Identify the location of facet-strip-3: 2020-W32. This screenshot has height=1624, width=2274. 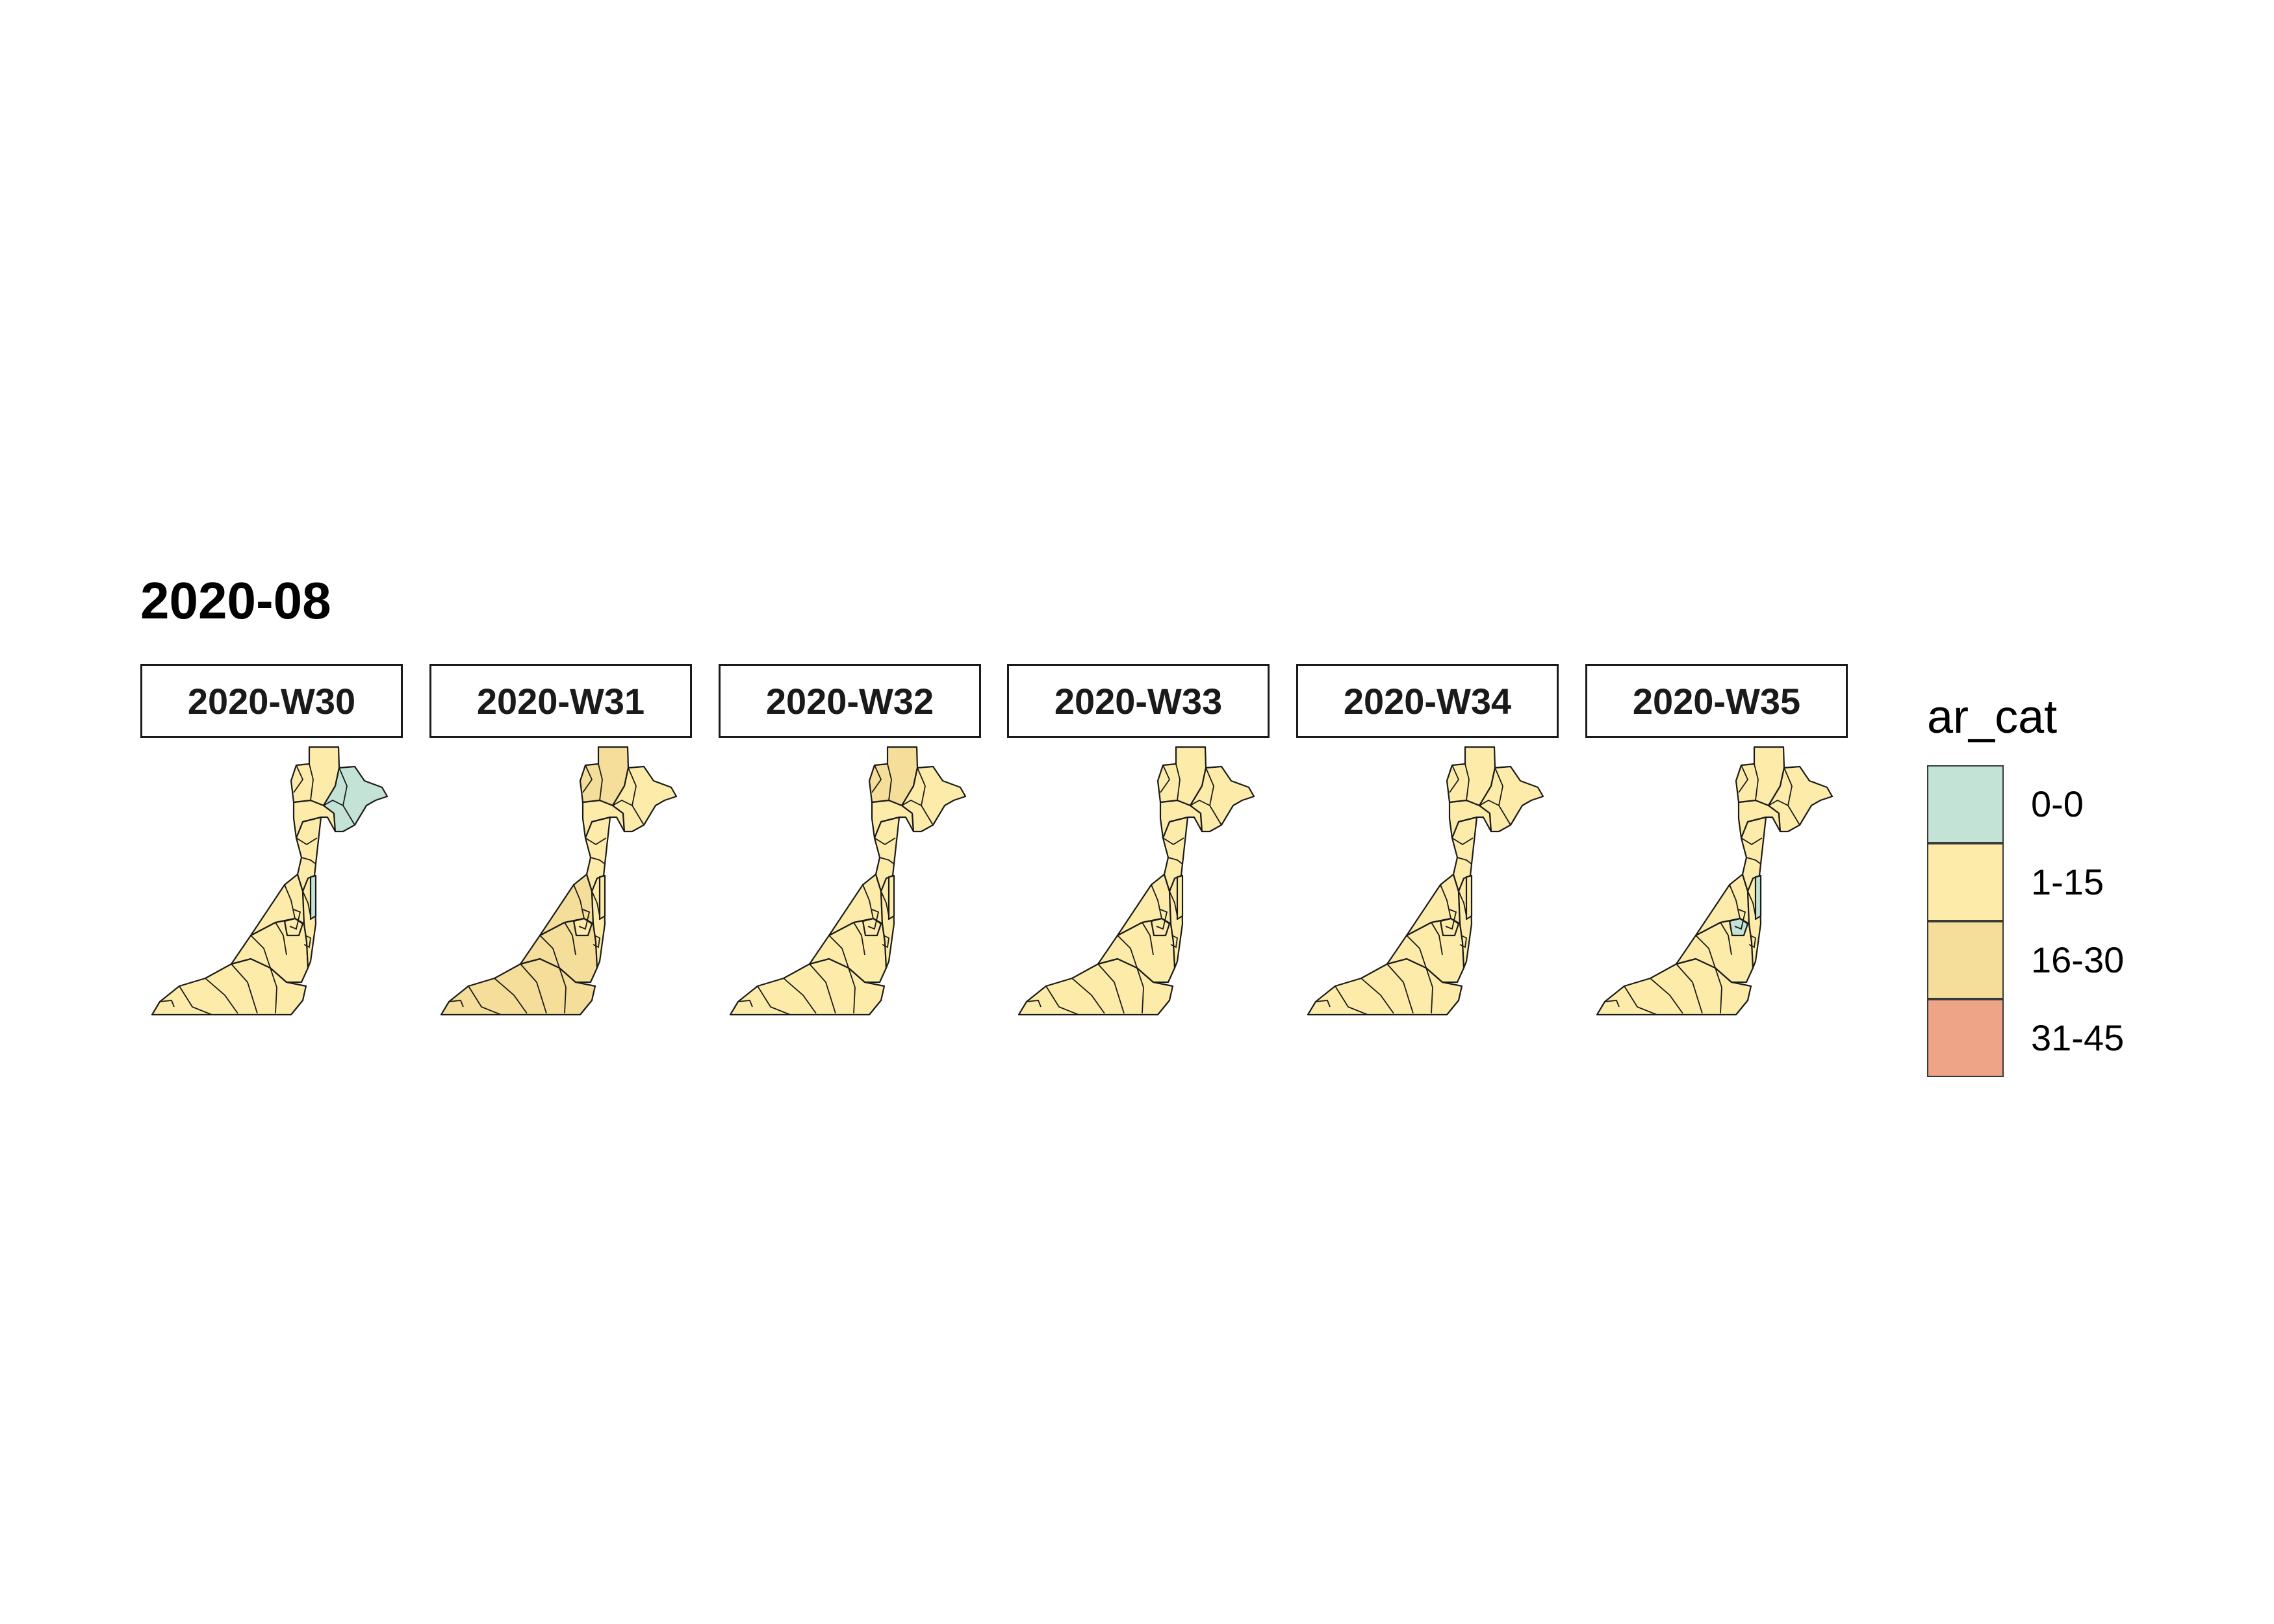
(850, 701).